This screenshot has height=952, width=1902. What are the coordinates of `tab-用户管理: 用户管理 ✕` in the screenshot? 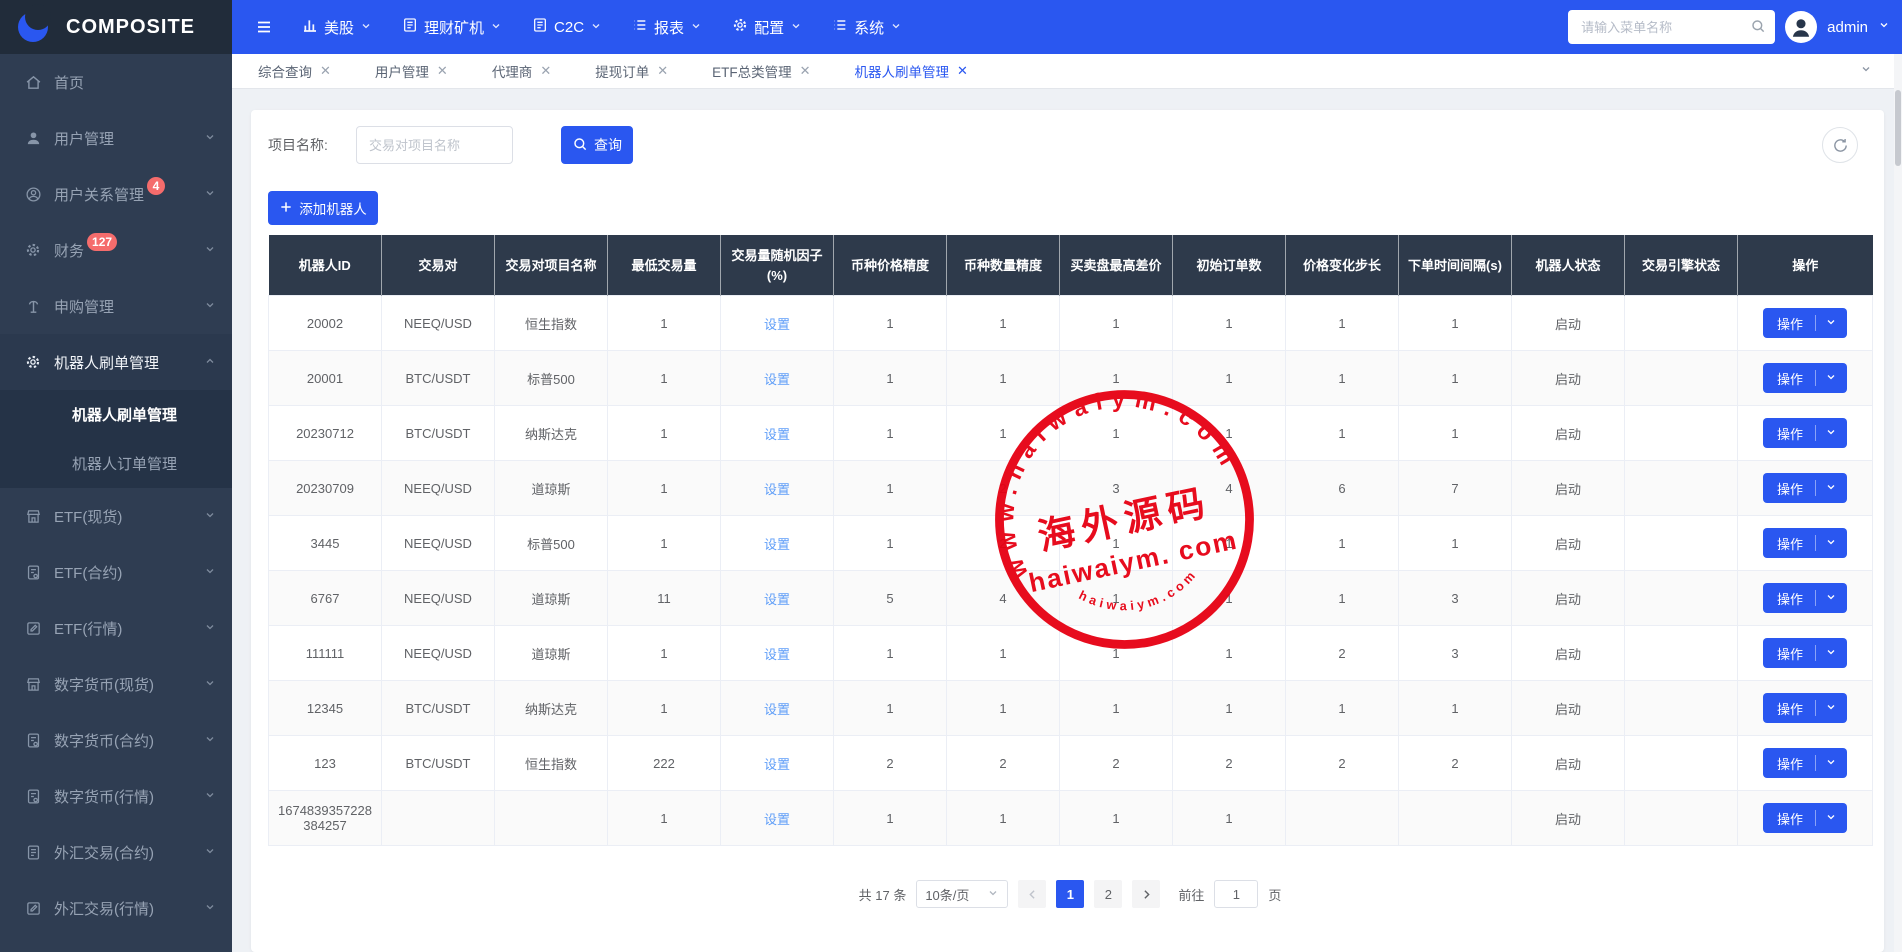 It's located at (411, 71).